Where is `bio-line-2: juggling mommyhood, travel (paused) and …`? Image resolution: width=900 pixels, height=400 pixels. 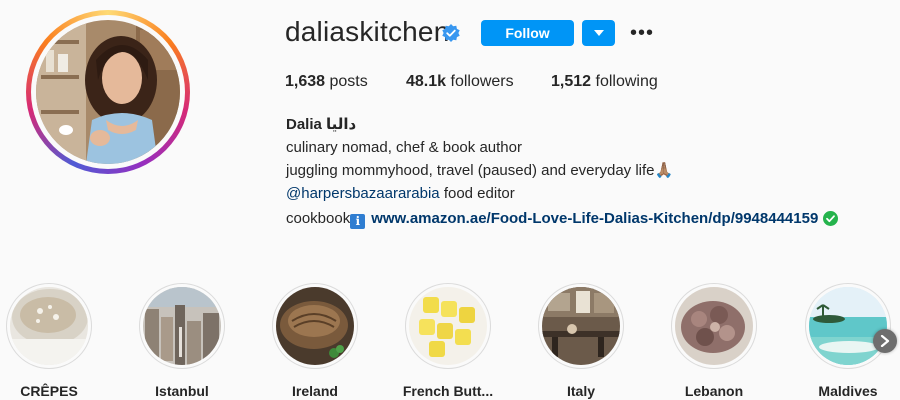
bio-line-2: juggling mommyhood, travel (paused) and … is located at coordinates (480, 170).